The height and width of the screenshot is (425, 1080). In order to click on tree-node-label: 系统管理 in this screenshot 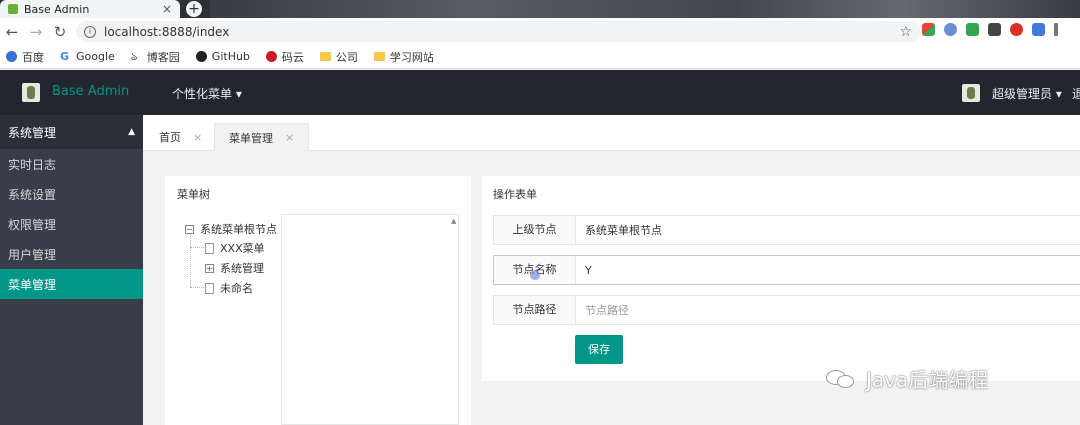, I will do `click(242, 268)`.